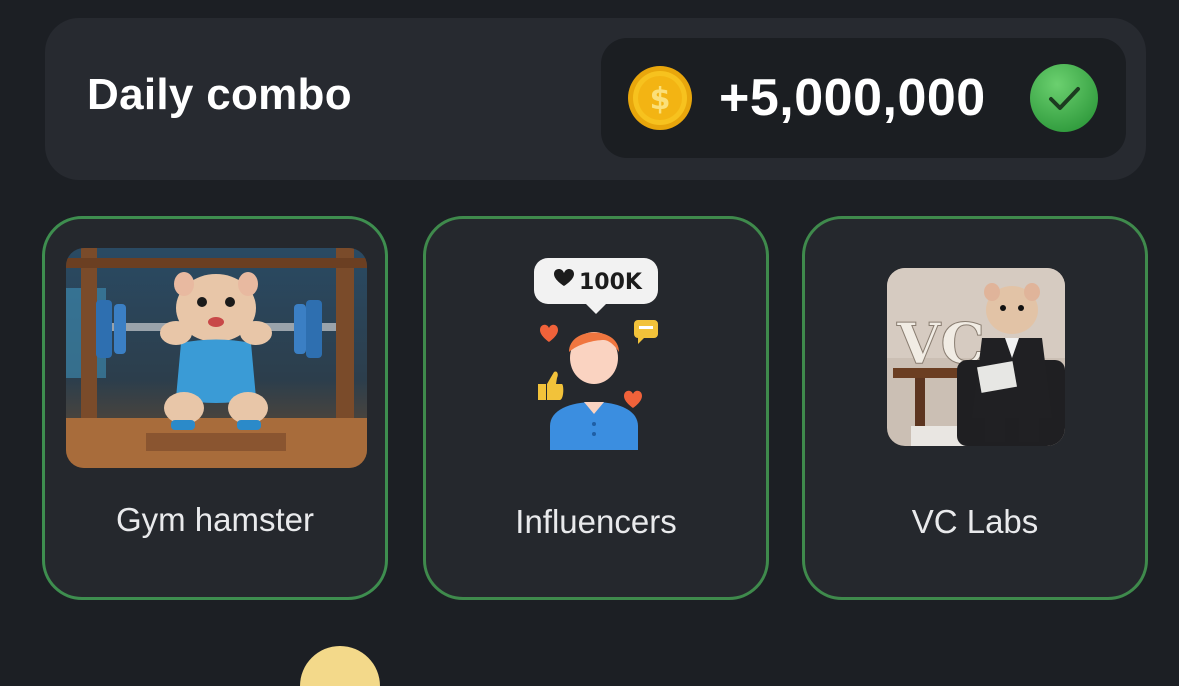  Describe the element at coordinates (975, 521) in the screenshot. I see `card-label-vc-labs: VC Labs` at that location.